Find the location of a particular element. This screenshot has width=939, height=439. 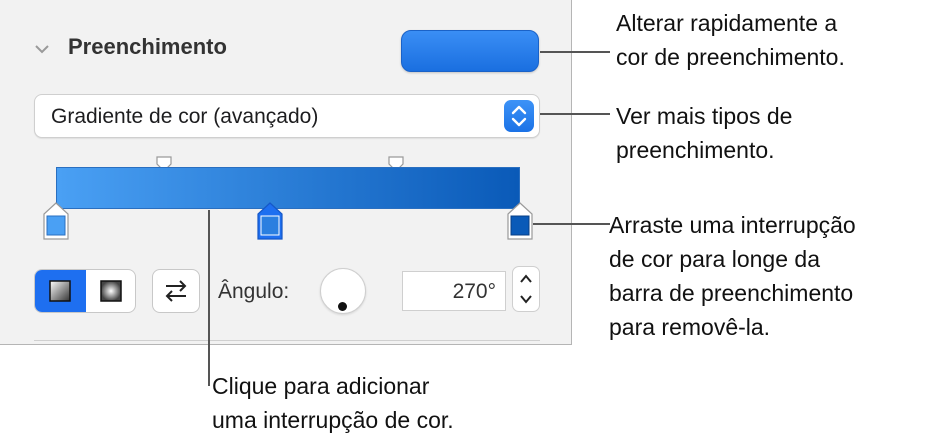

chevron-down-icon is located at coordinates (42, 49).